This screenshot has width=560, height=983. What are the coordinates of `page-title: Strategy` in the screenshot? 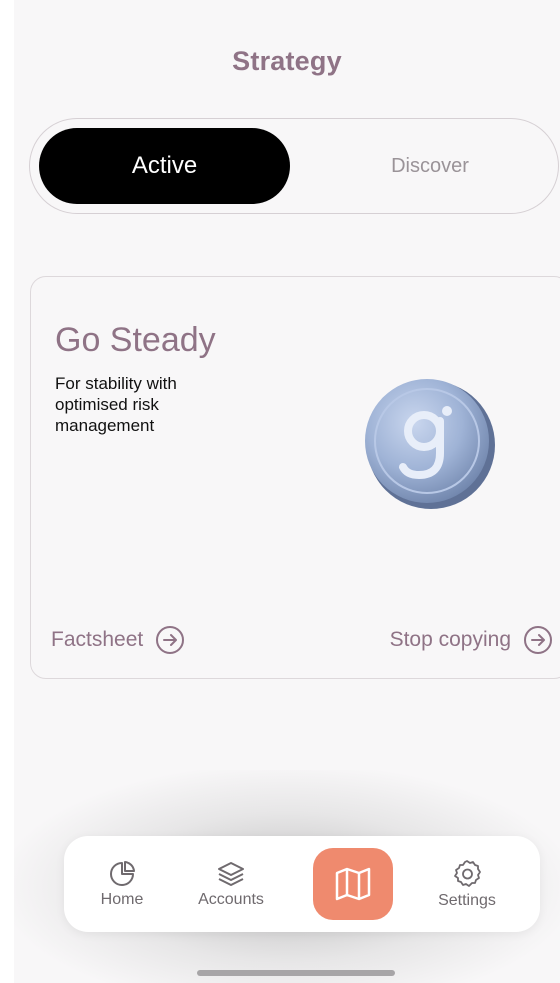 It's located at (287, 61).